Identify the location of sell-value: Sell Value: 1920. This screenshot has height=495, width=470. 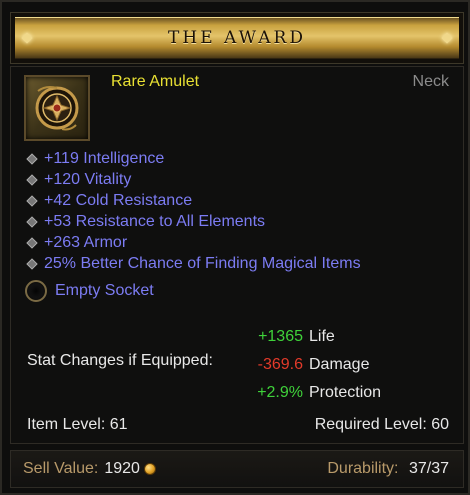
(89, 469).